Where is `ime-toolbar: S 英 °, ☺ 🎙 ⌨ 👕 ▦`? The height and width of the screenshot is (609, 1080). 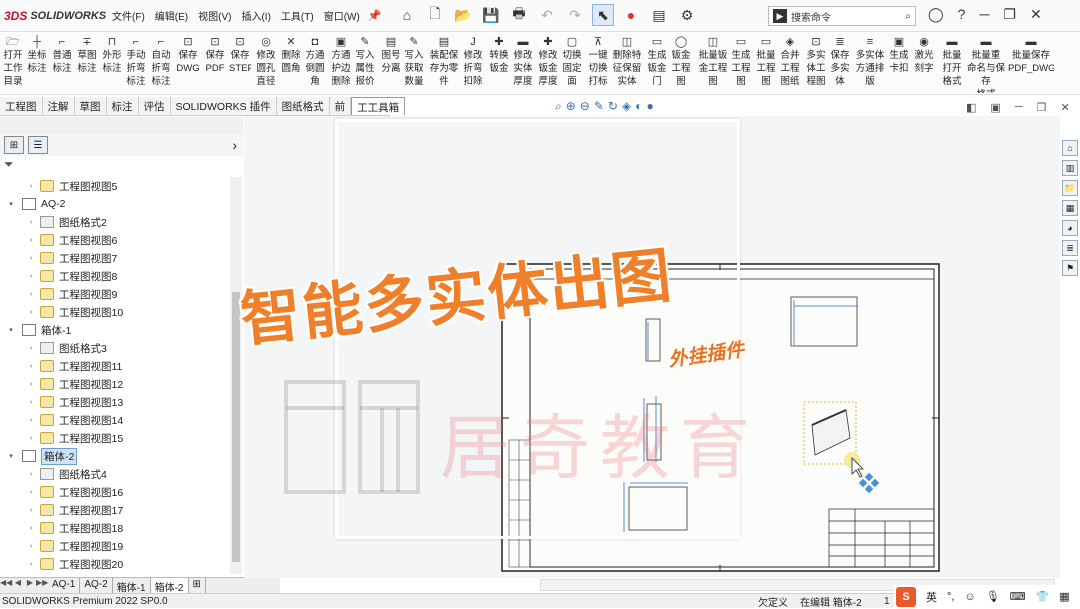
ime-toolbar: S 英 °, ☺ 🎙 ⌨ 👕 ▦ is located at coordinates (987, 596).